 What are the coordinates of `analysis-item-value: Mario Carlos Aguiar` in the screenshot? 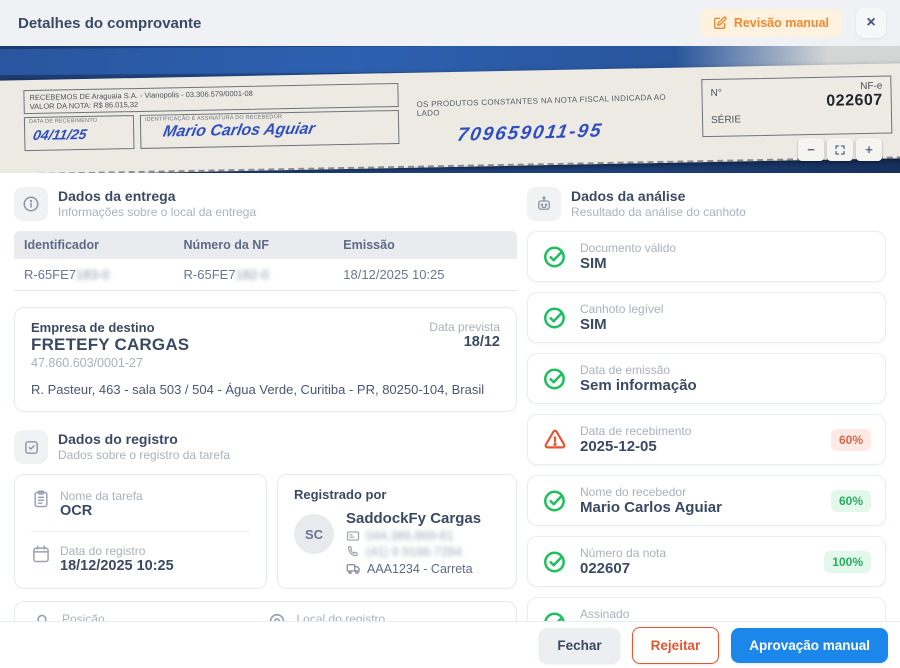 It's located at (651, 507).